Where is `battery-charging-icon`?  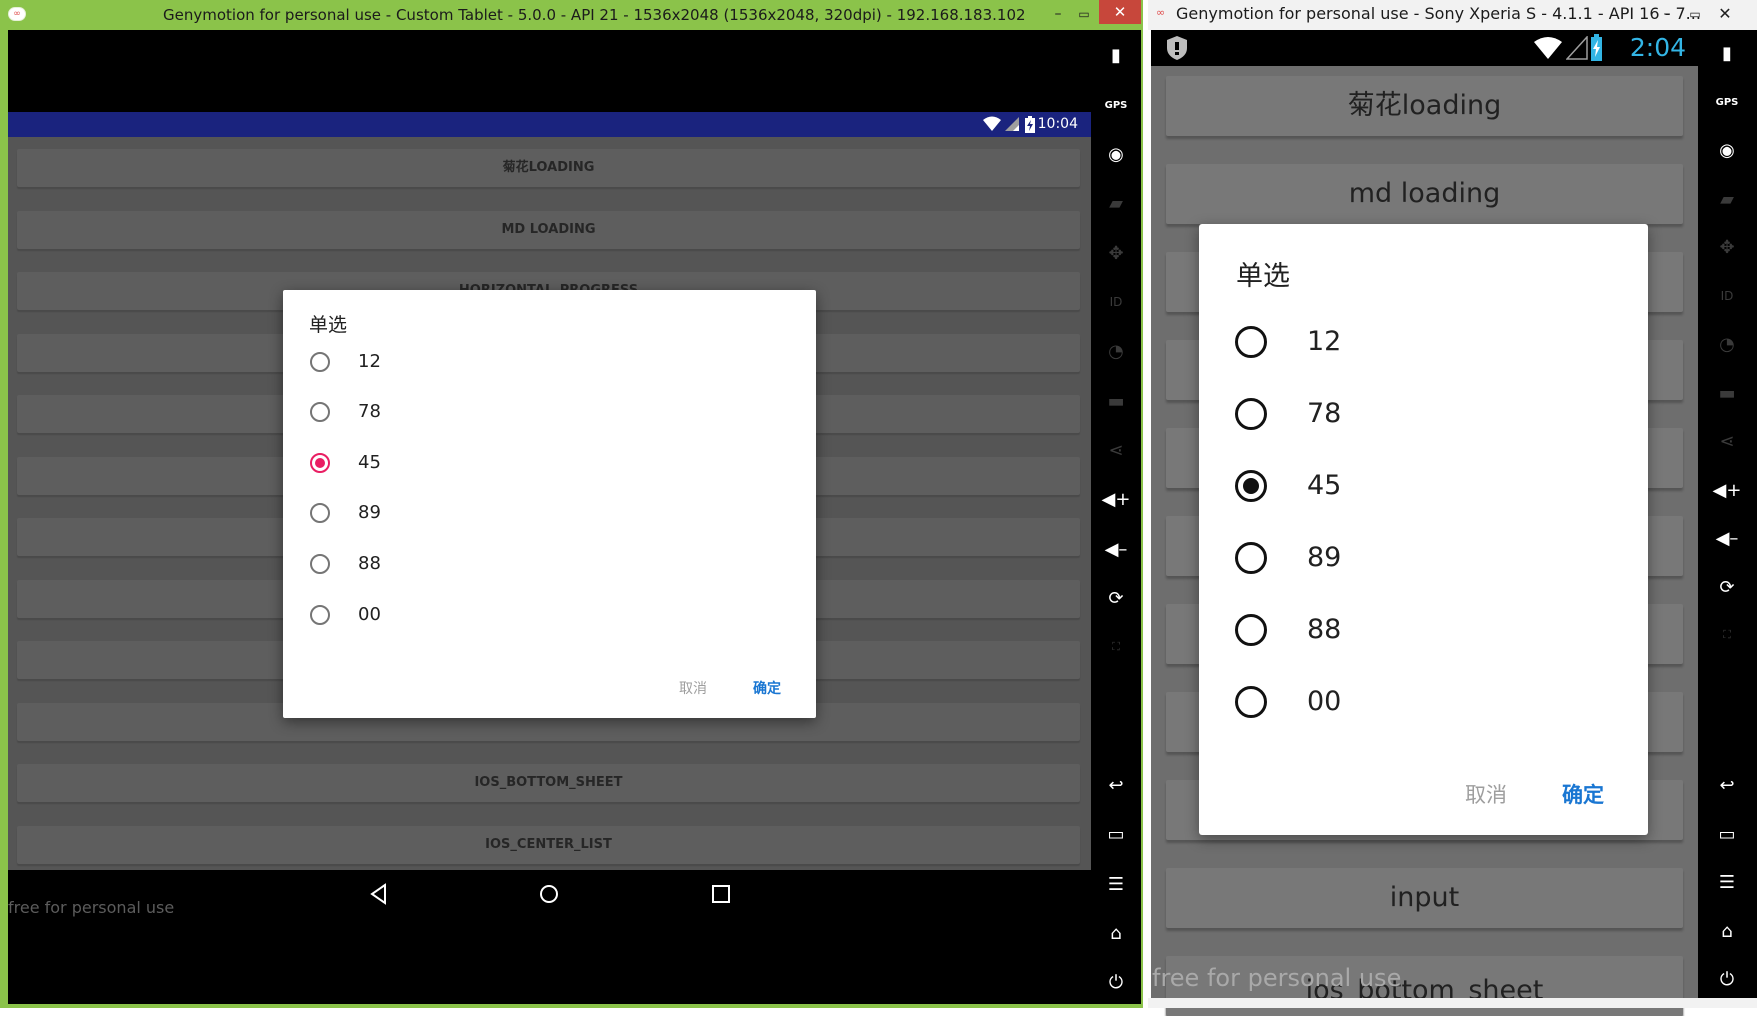 battery-charging-icon is located at coordinates (1596, 47).